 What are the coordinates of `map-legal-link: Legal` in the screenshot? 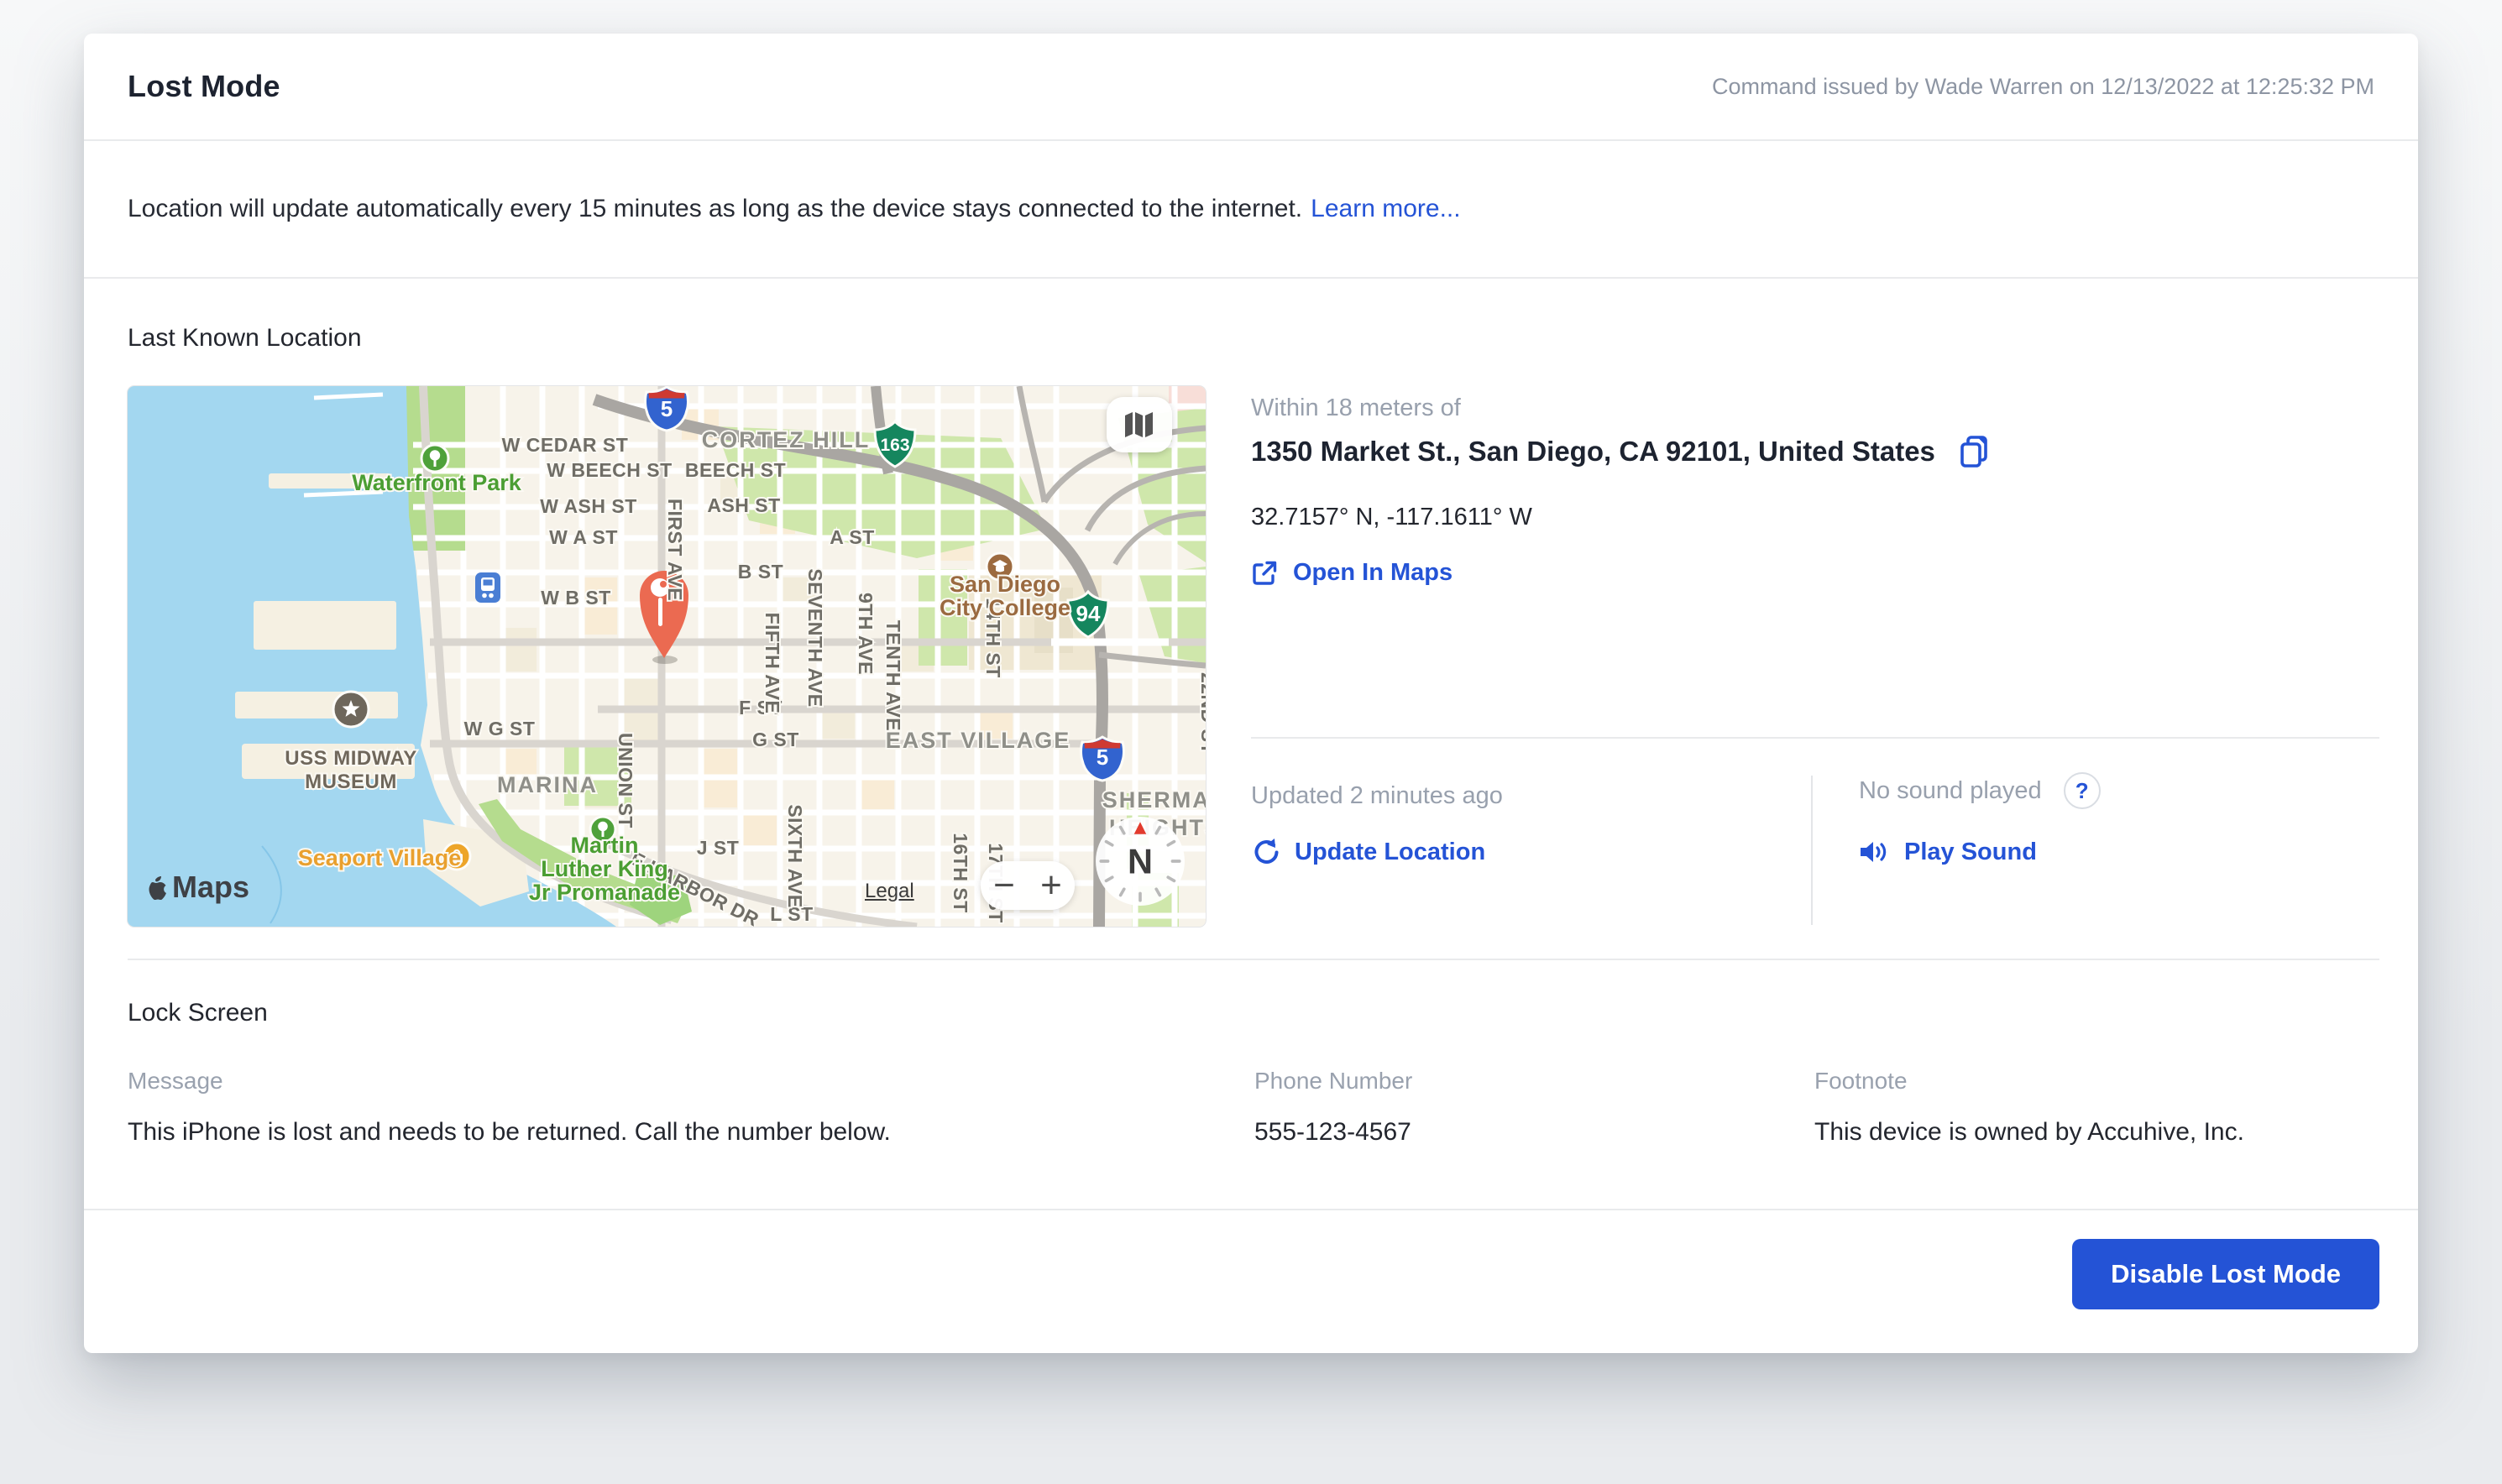 It's located at (890, 891).